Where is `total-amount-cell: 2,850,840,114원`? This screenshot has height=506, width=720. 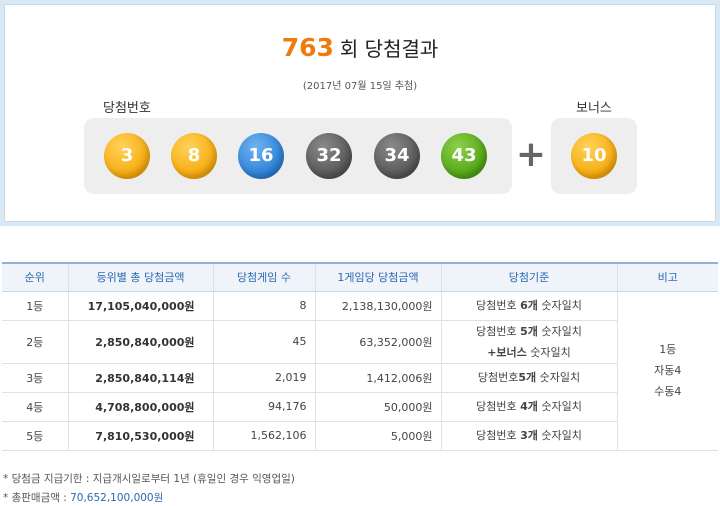
total-amount-cell: 2,850,840,114원 is located at coordinates (140, 378).